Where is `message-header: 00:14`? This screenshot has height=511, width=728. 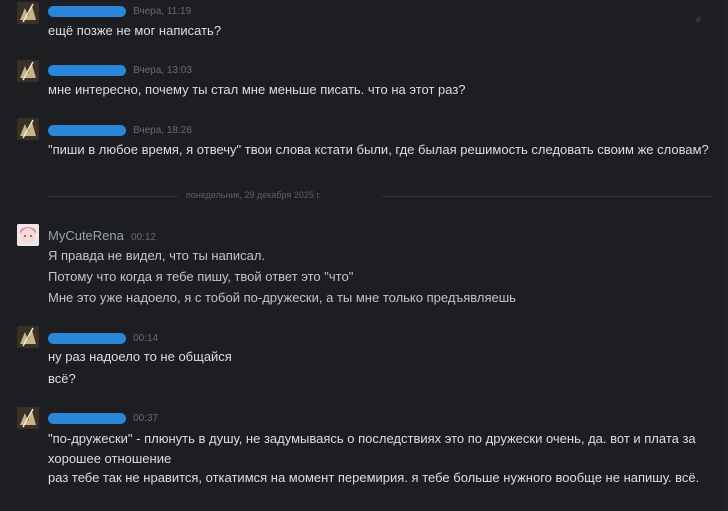
message-header: 00:14 is located at coordinates (103, 339).